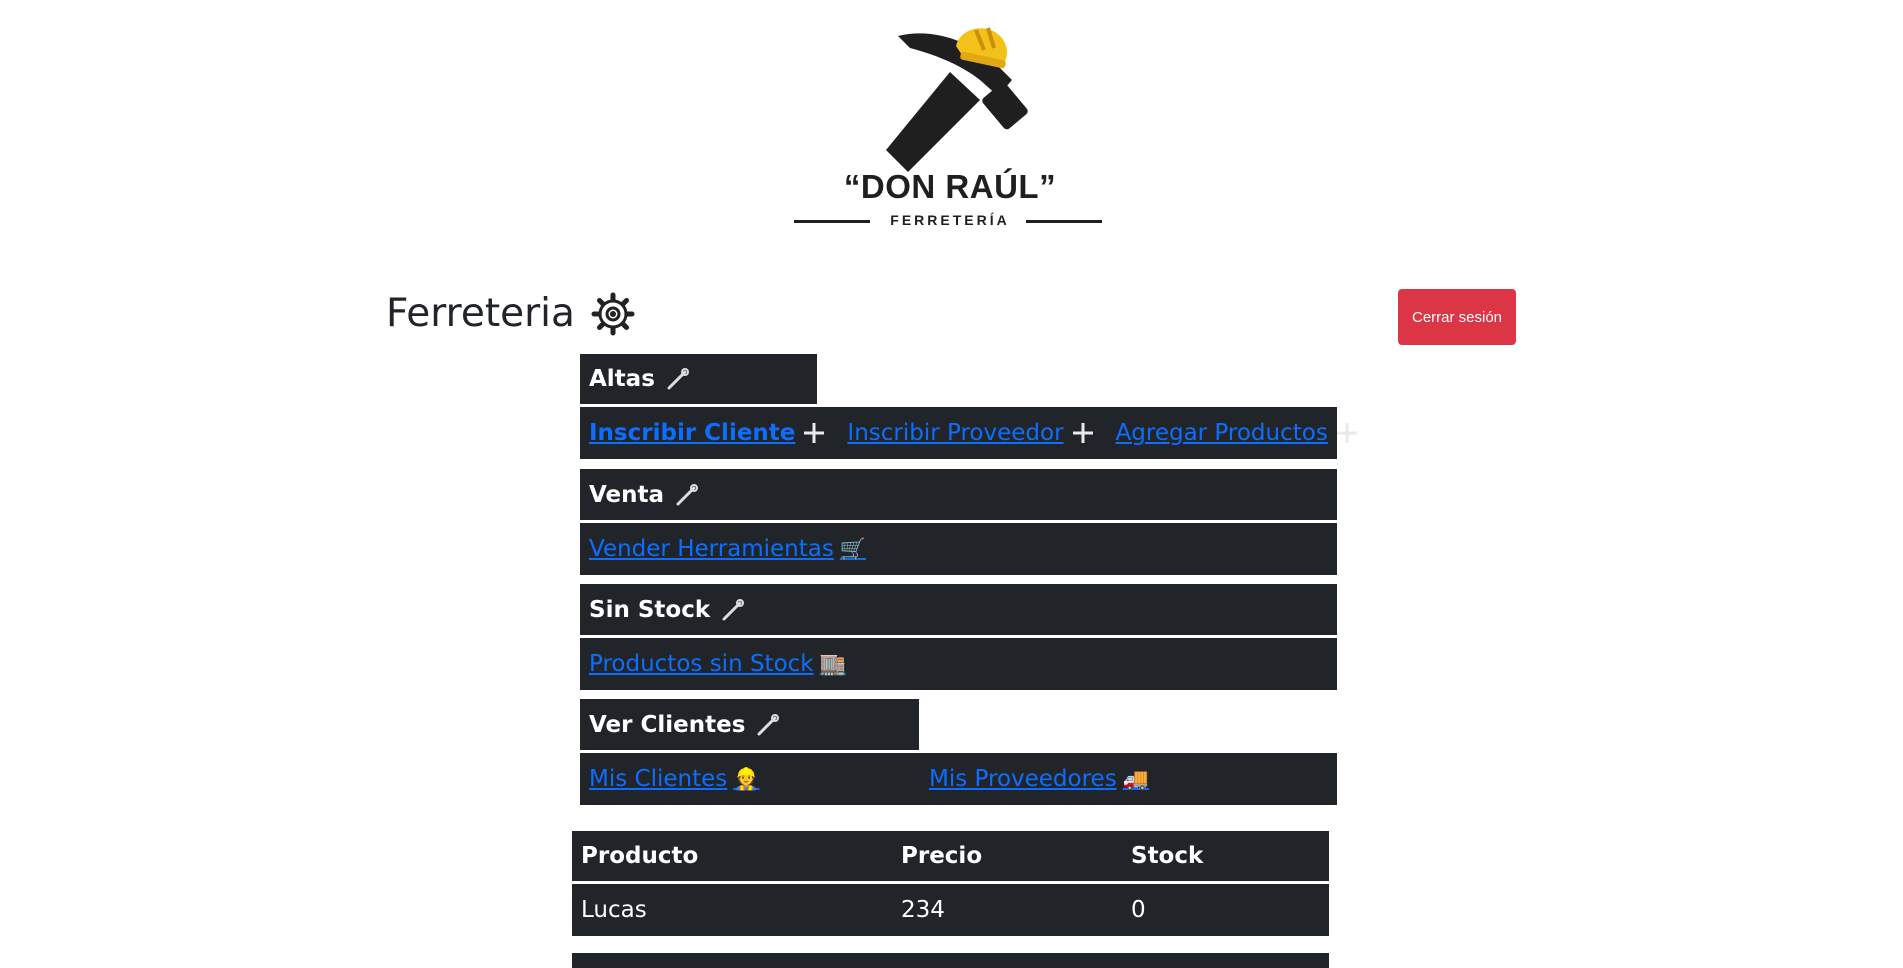  Describe the element at coordinates (701, 664) in the screenshot. I see `link-productos-sin-stock-label: Productos sin Stock` at that location.